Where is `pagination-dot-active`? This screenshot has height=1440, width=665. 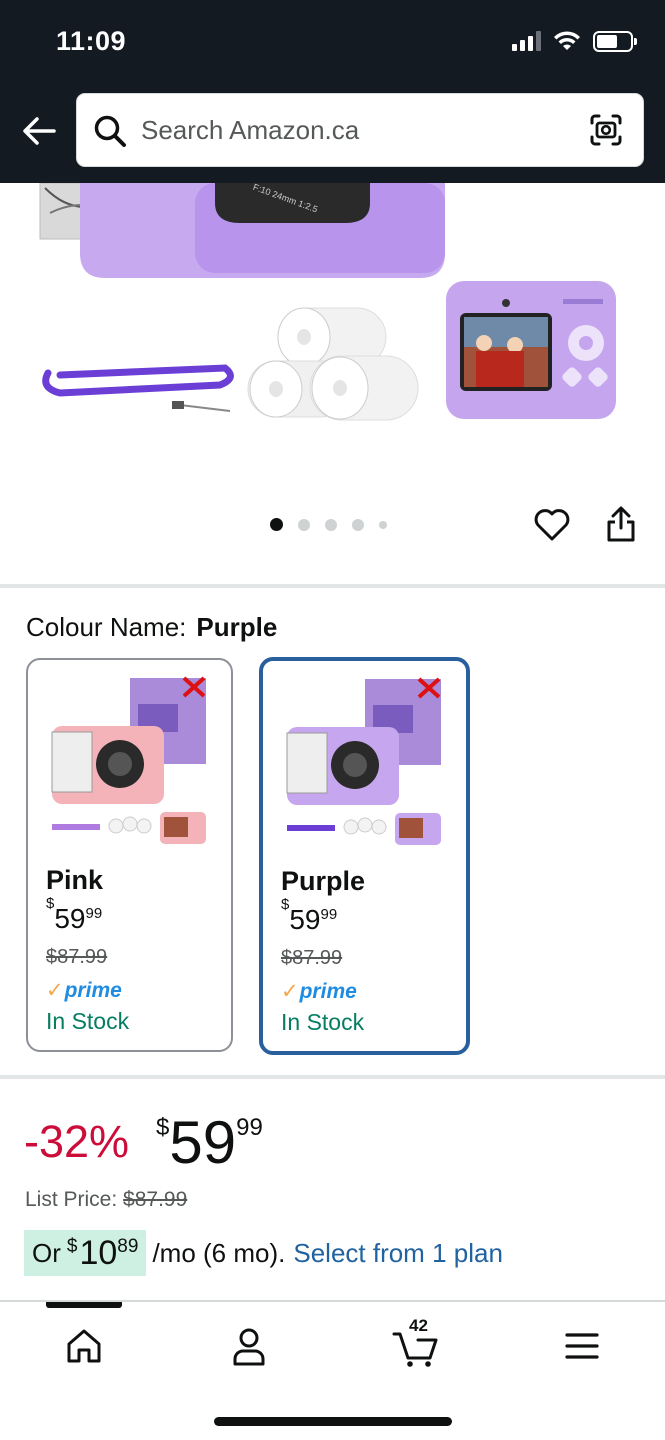 pagination-dot-active is located at coordinates (276, 524).